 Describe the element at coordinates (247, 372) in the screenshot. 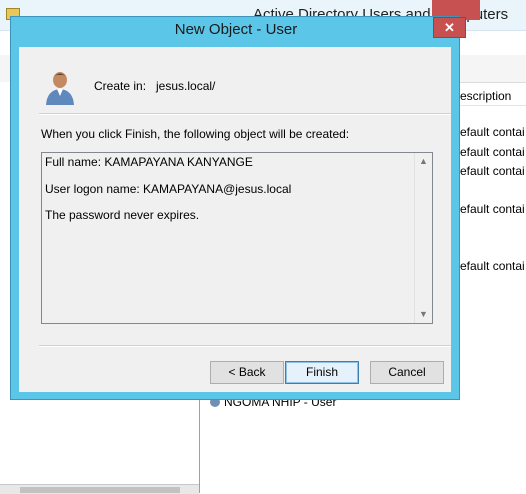

I see `back-button: < Back` at that location.